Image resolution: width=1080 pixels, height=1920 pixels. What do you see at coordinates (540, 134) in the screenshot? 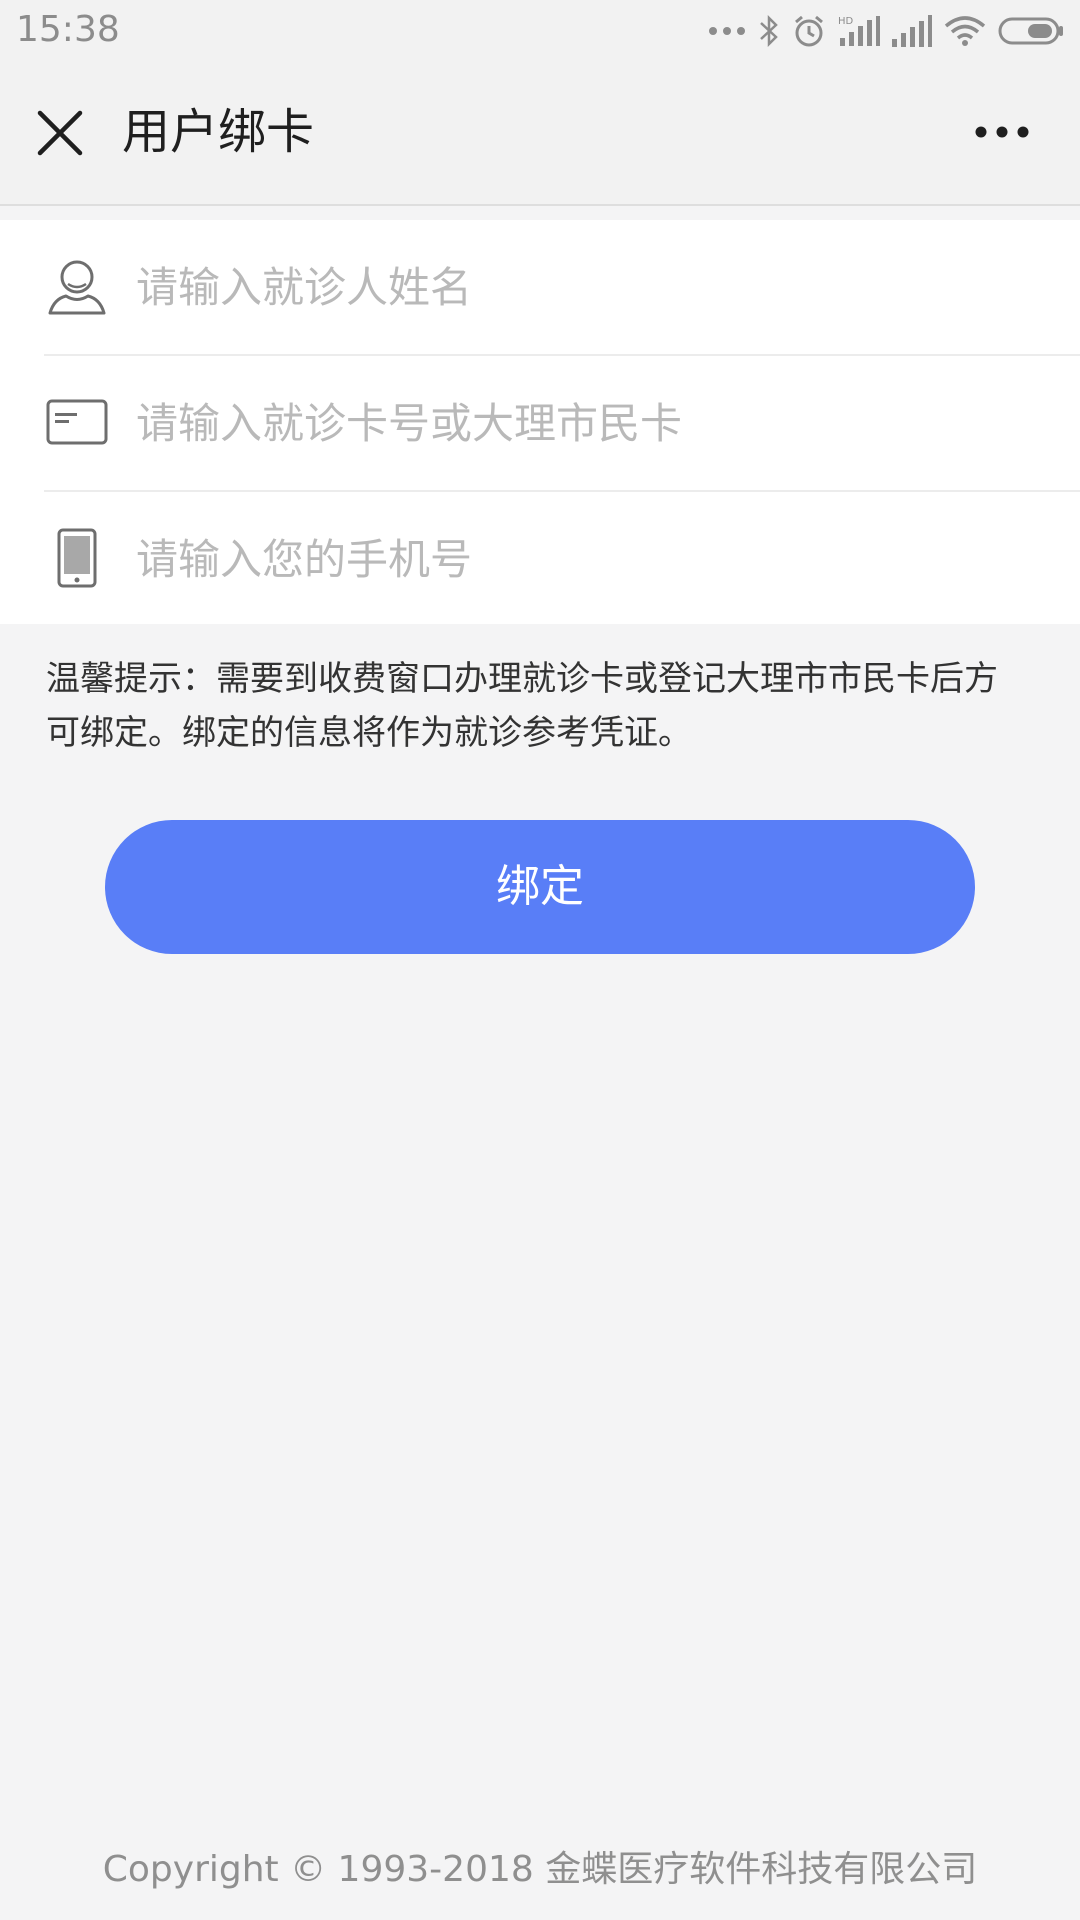
I see `nav-bar: 用户绑卡` at bounding box center [540, 134].